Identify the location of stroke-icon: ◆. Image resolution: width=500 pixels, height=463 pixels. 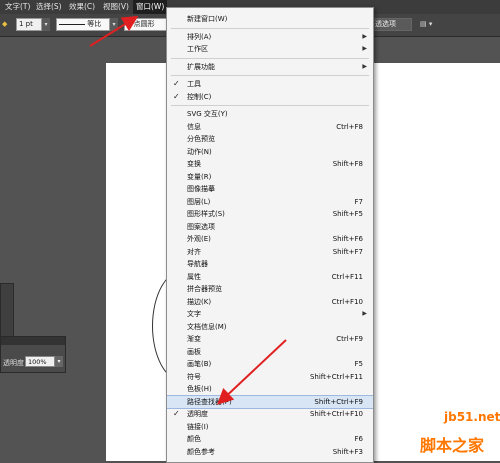
(4, 24).